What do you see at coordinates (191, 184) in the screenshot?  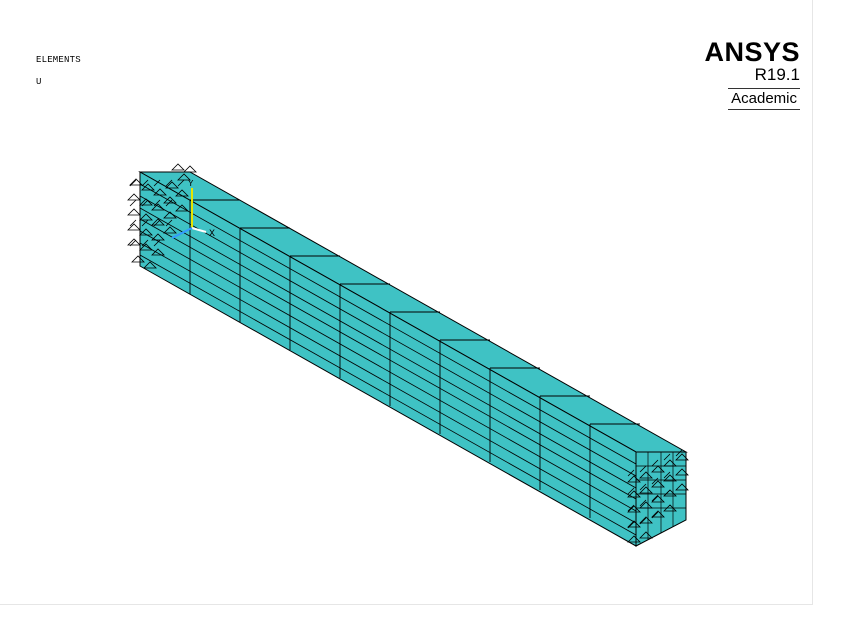 I see `triad-y-label: Y` at bounding box center [191, 184].